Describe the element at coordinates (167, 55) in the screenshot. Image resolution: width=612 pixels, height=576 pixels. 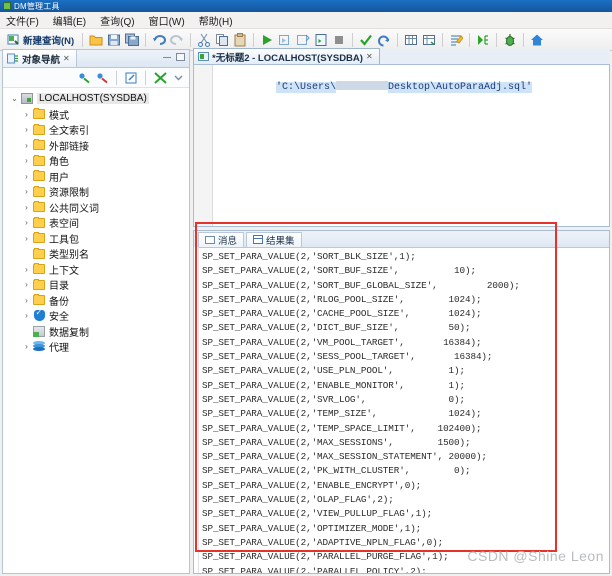
I see `minimize-icon` at that location.